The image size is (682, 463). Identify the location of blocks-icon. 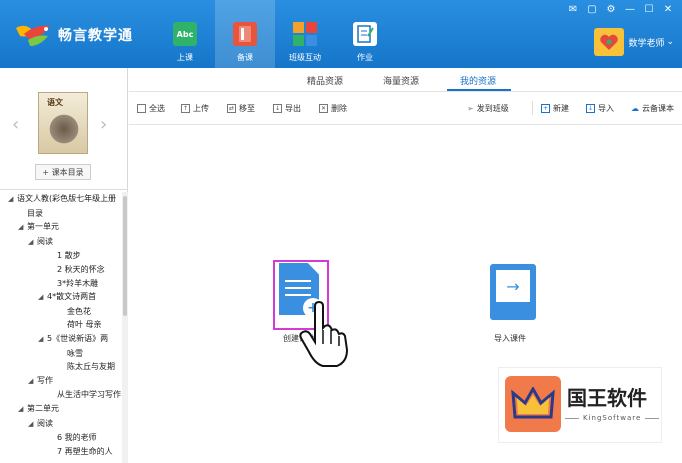
(305, 34).